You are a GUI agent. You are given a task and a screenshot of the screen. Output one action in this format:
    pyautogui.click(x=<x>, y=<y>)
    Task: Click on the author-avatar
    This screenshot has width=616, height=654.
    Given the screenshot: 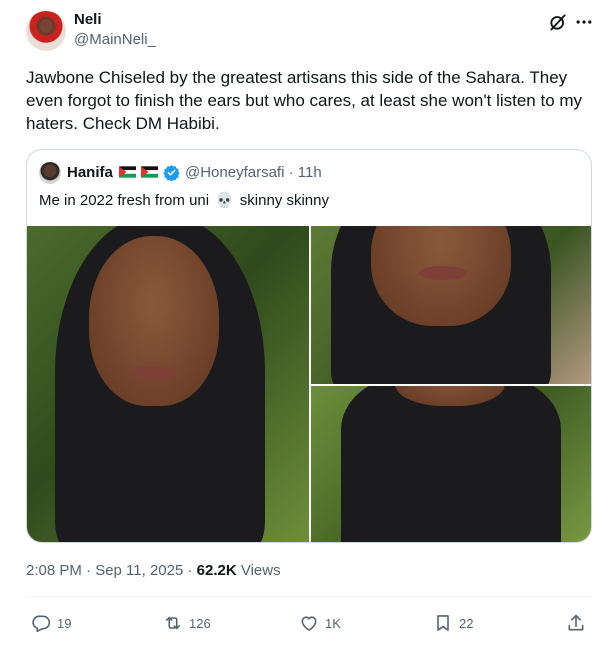 What is the action you would take?
    pyautogui.click(x=46, y=31)
    